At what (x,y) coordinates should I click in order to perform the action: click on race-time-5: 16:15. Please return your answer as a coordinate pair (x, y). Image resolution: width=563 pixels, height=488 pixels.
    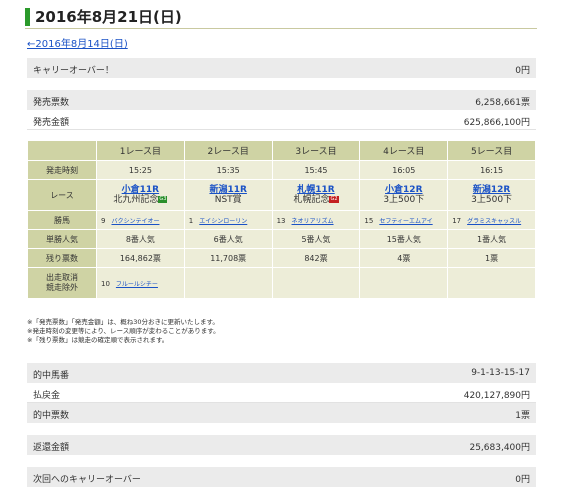
    Looking at the image, I should click on (491, 170).